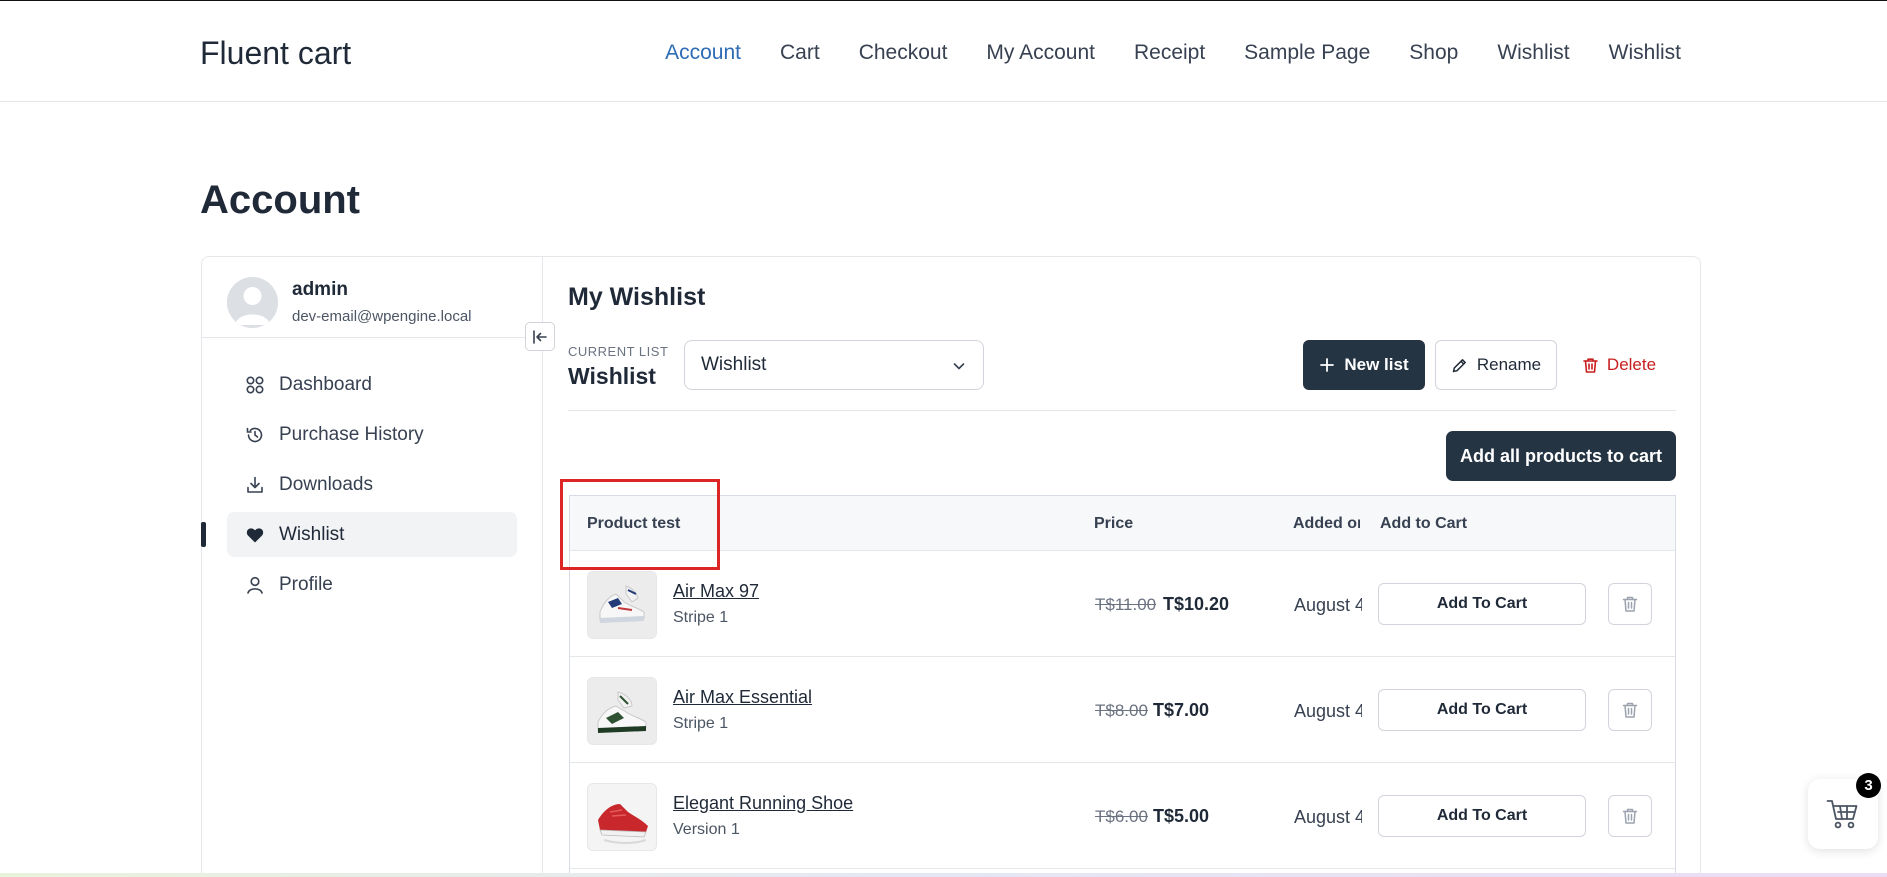 The image size is (1887, 877). What do you see at coordinates (359, 534) in the screenshot?
I see `sidebar-item-wishlist: Wishlist` at bounding box center [359, 534].